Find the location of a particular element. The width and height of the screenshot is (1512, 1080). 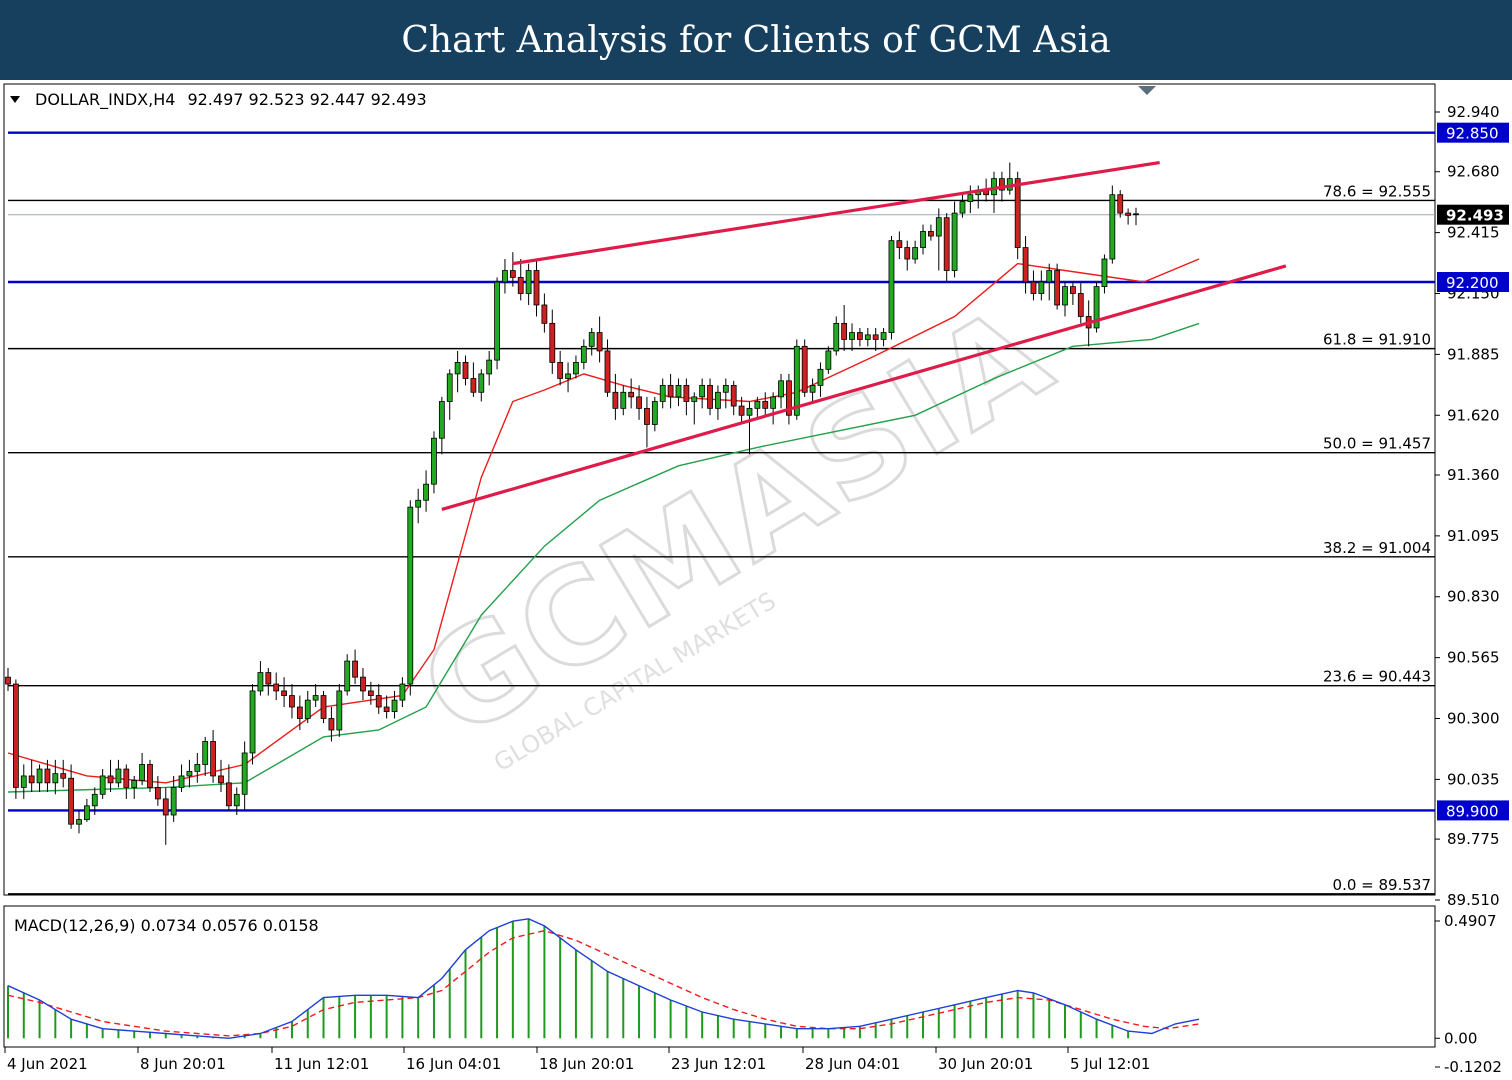

price-axis-label: 90.565 is located at coordinates (1473, 658).